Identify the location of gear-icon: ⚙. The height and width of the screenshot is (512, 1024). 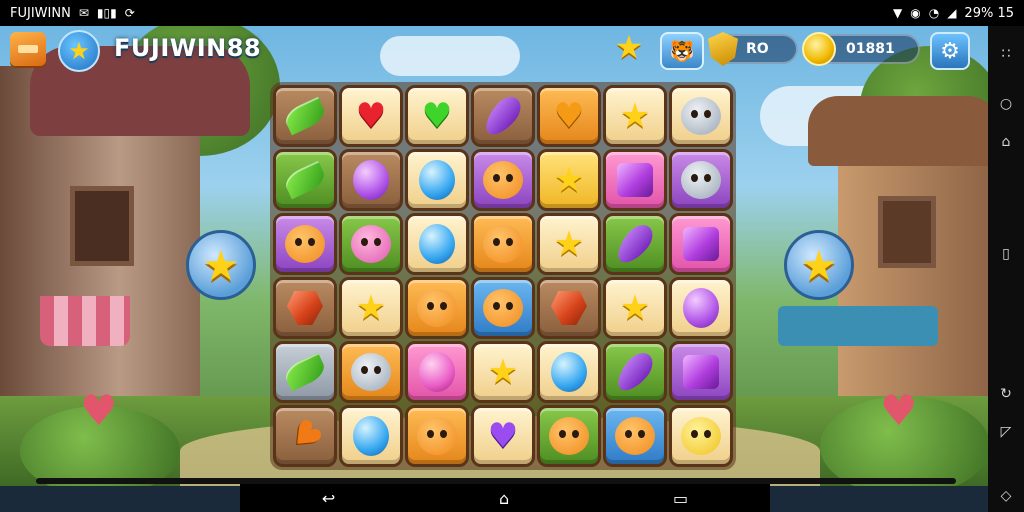
(950, 51).